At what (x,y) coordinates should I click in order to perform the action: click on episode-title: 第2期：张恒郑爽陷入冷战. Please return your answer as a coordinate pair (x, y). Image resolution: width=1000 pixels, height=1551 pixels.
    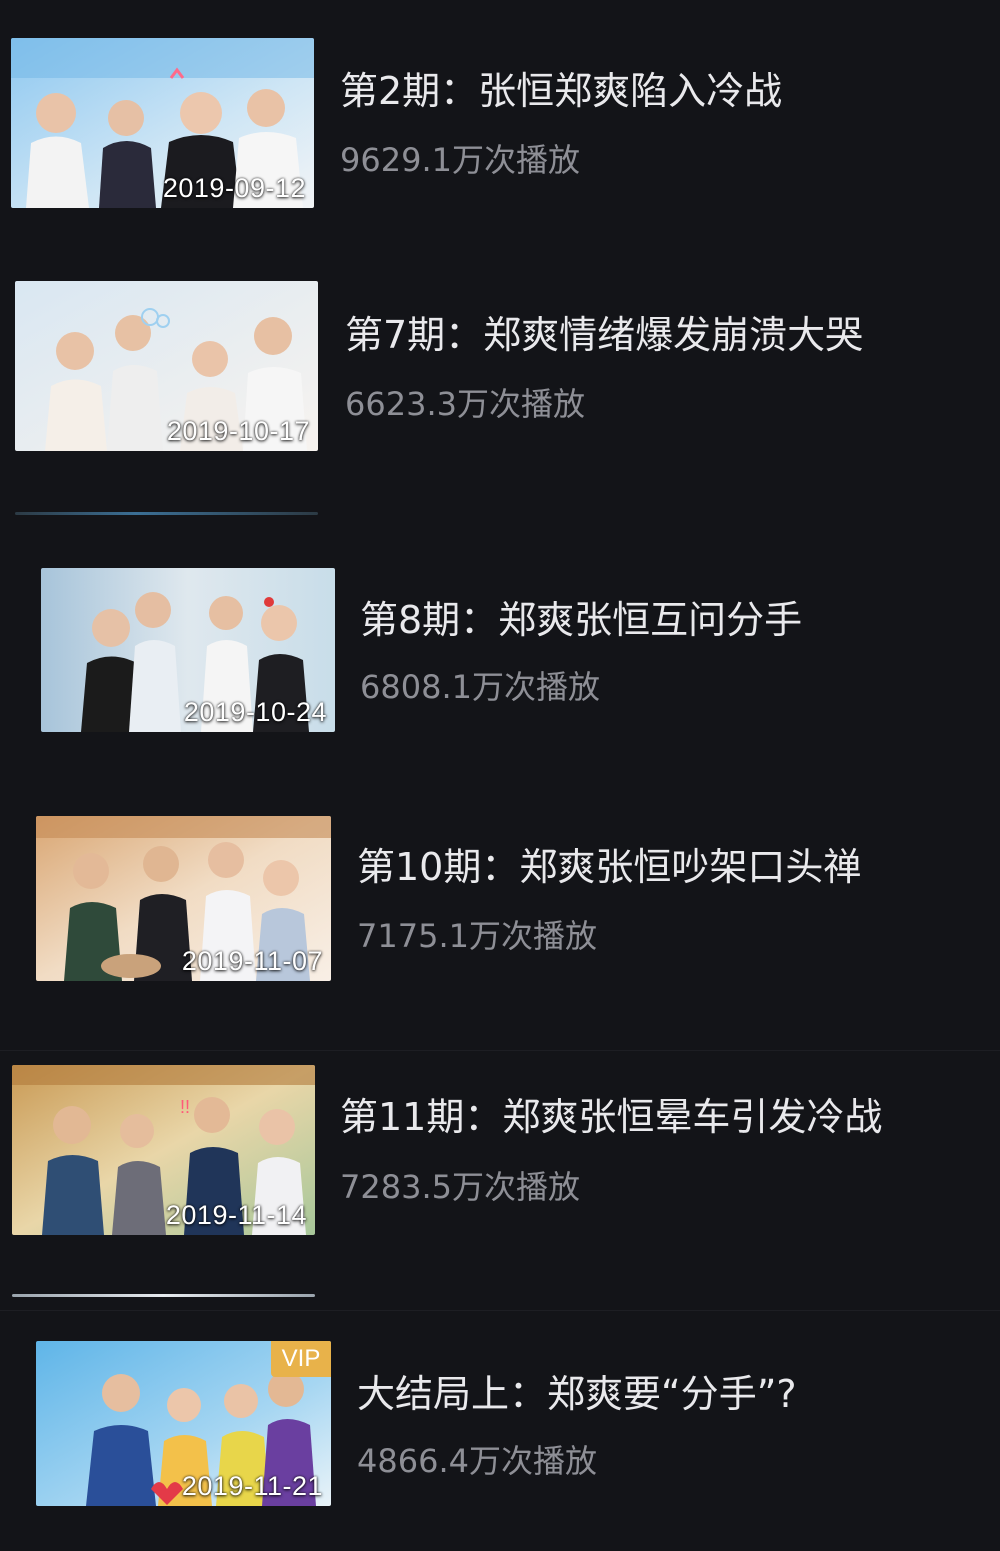
    Looking at the image, I should click on (561, 91).